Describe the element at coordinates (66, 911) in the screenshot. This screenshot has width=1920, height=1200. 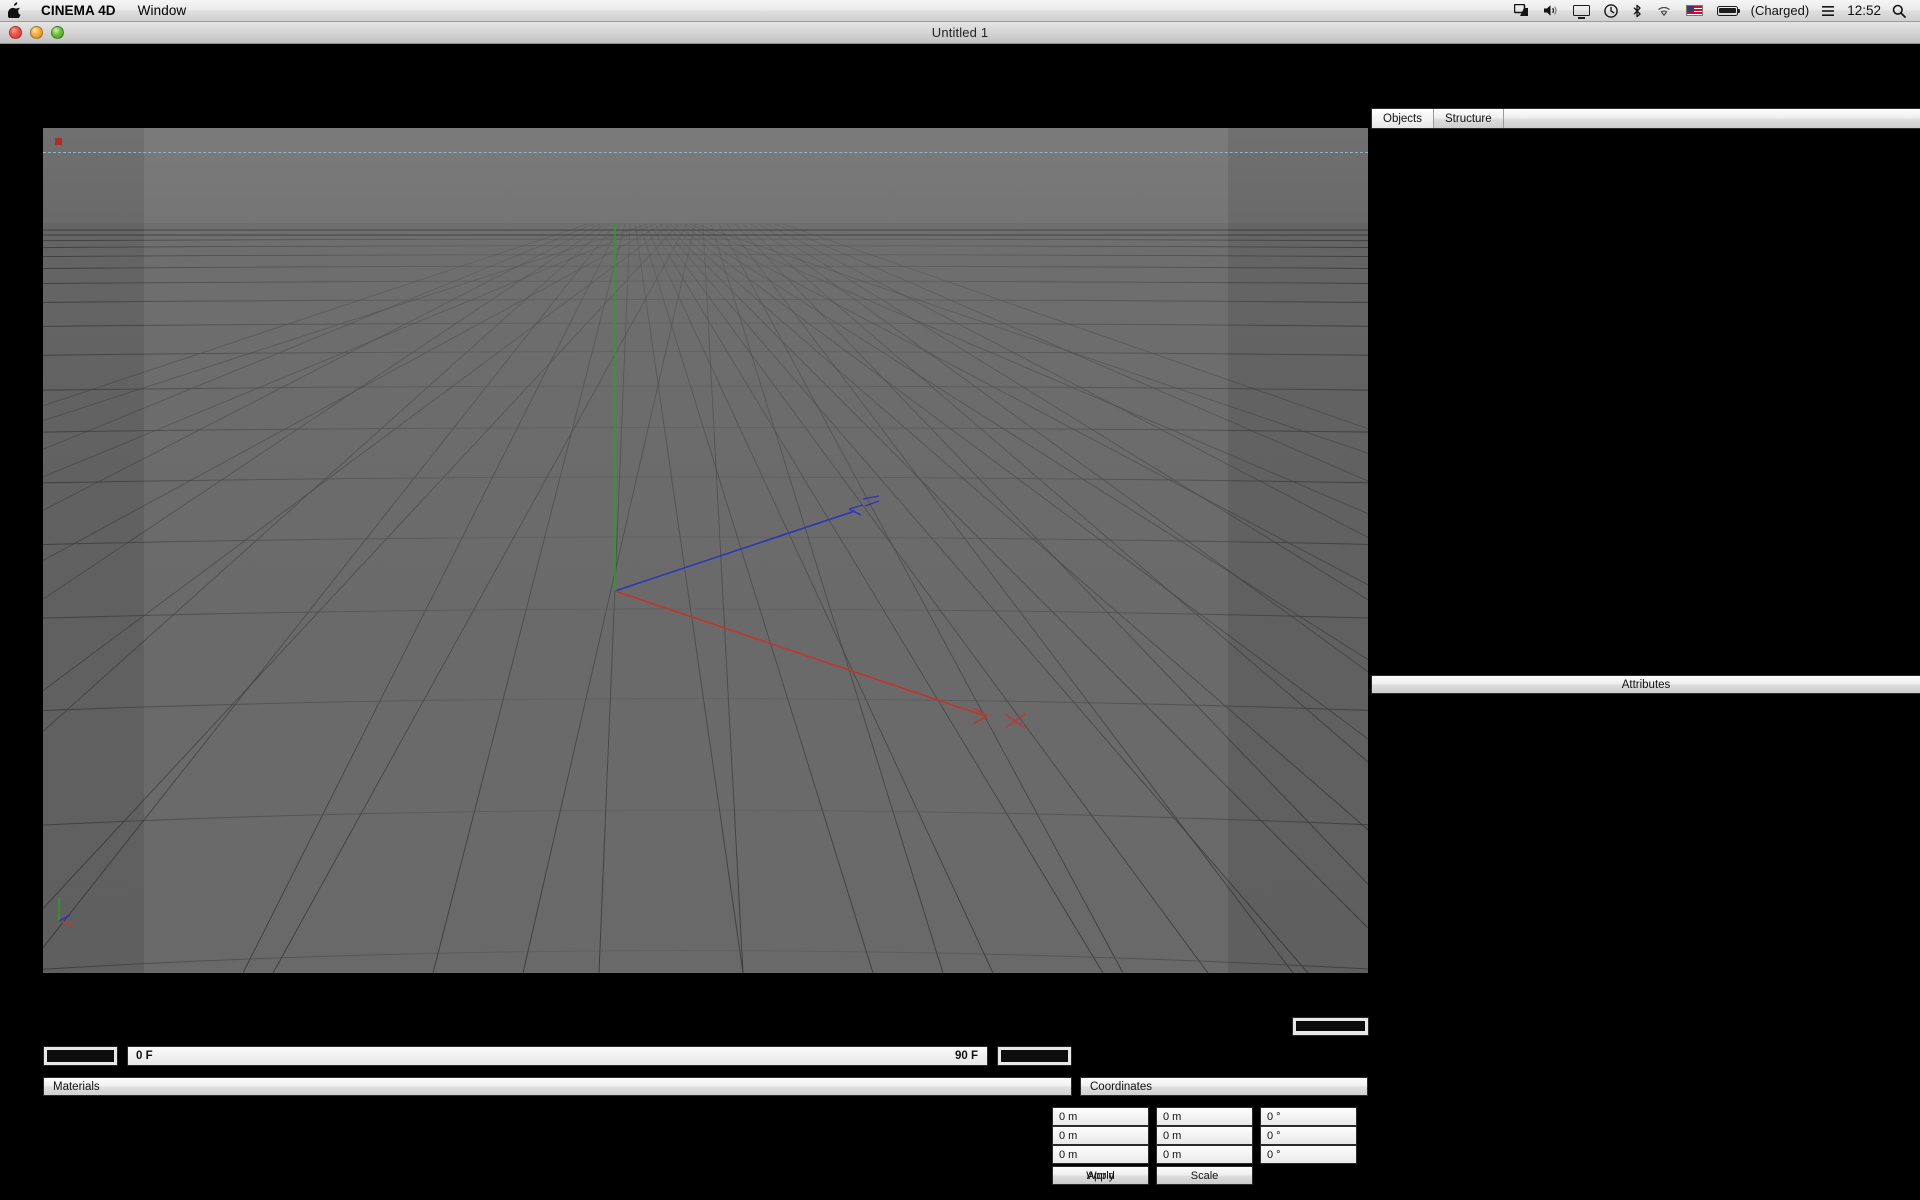
I see `viewport-orientation-gizmo` at that location.